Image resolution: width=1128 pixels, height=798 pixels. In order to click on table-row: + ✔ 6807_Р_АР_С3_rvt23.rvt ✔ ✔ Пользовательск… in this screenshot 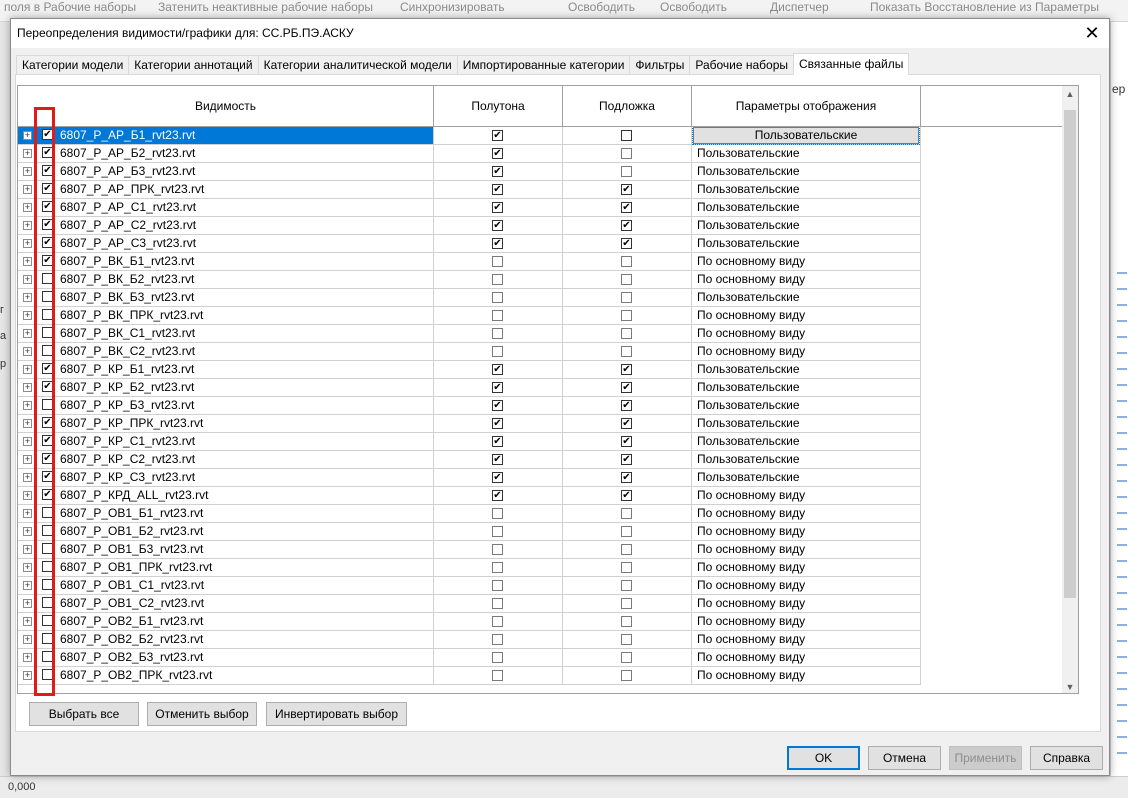, I will do `click(541, 244)`.